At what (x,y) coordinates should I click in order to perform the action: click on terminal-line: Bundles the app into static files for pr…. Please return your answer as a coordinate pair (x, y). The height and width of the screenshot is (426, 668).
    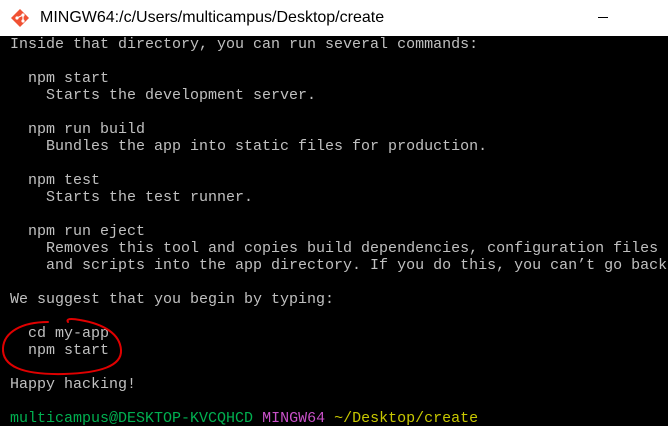
    Looking at the image, I should click on (249, 146).